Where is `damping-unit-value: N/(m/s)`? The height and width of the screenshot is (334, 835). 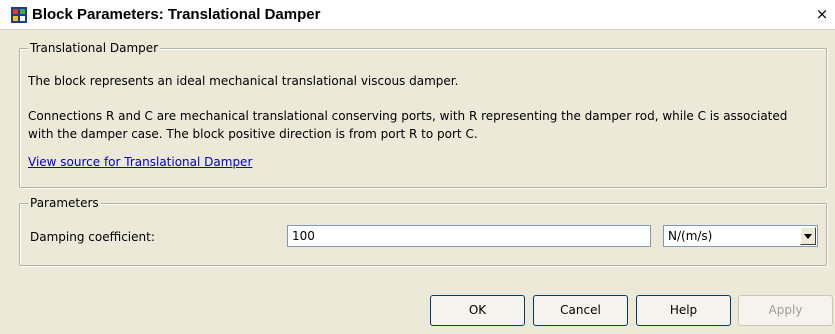
damping-unit-value: N/(m/s) is located at coordinates (690, 236).